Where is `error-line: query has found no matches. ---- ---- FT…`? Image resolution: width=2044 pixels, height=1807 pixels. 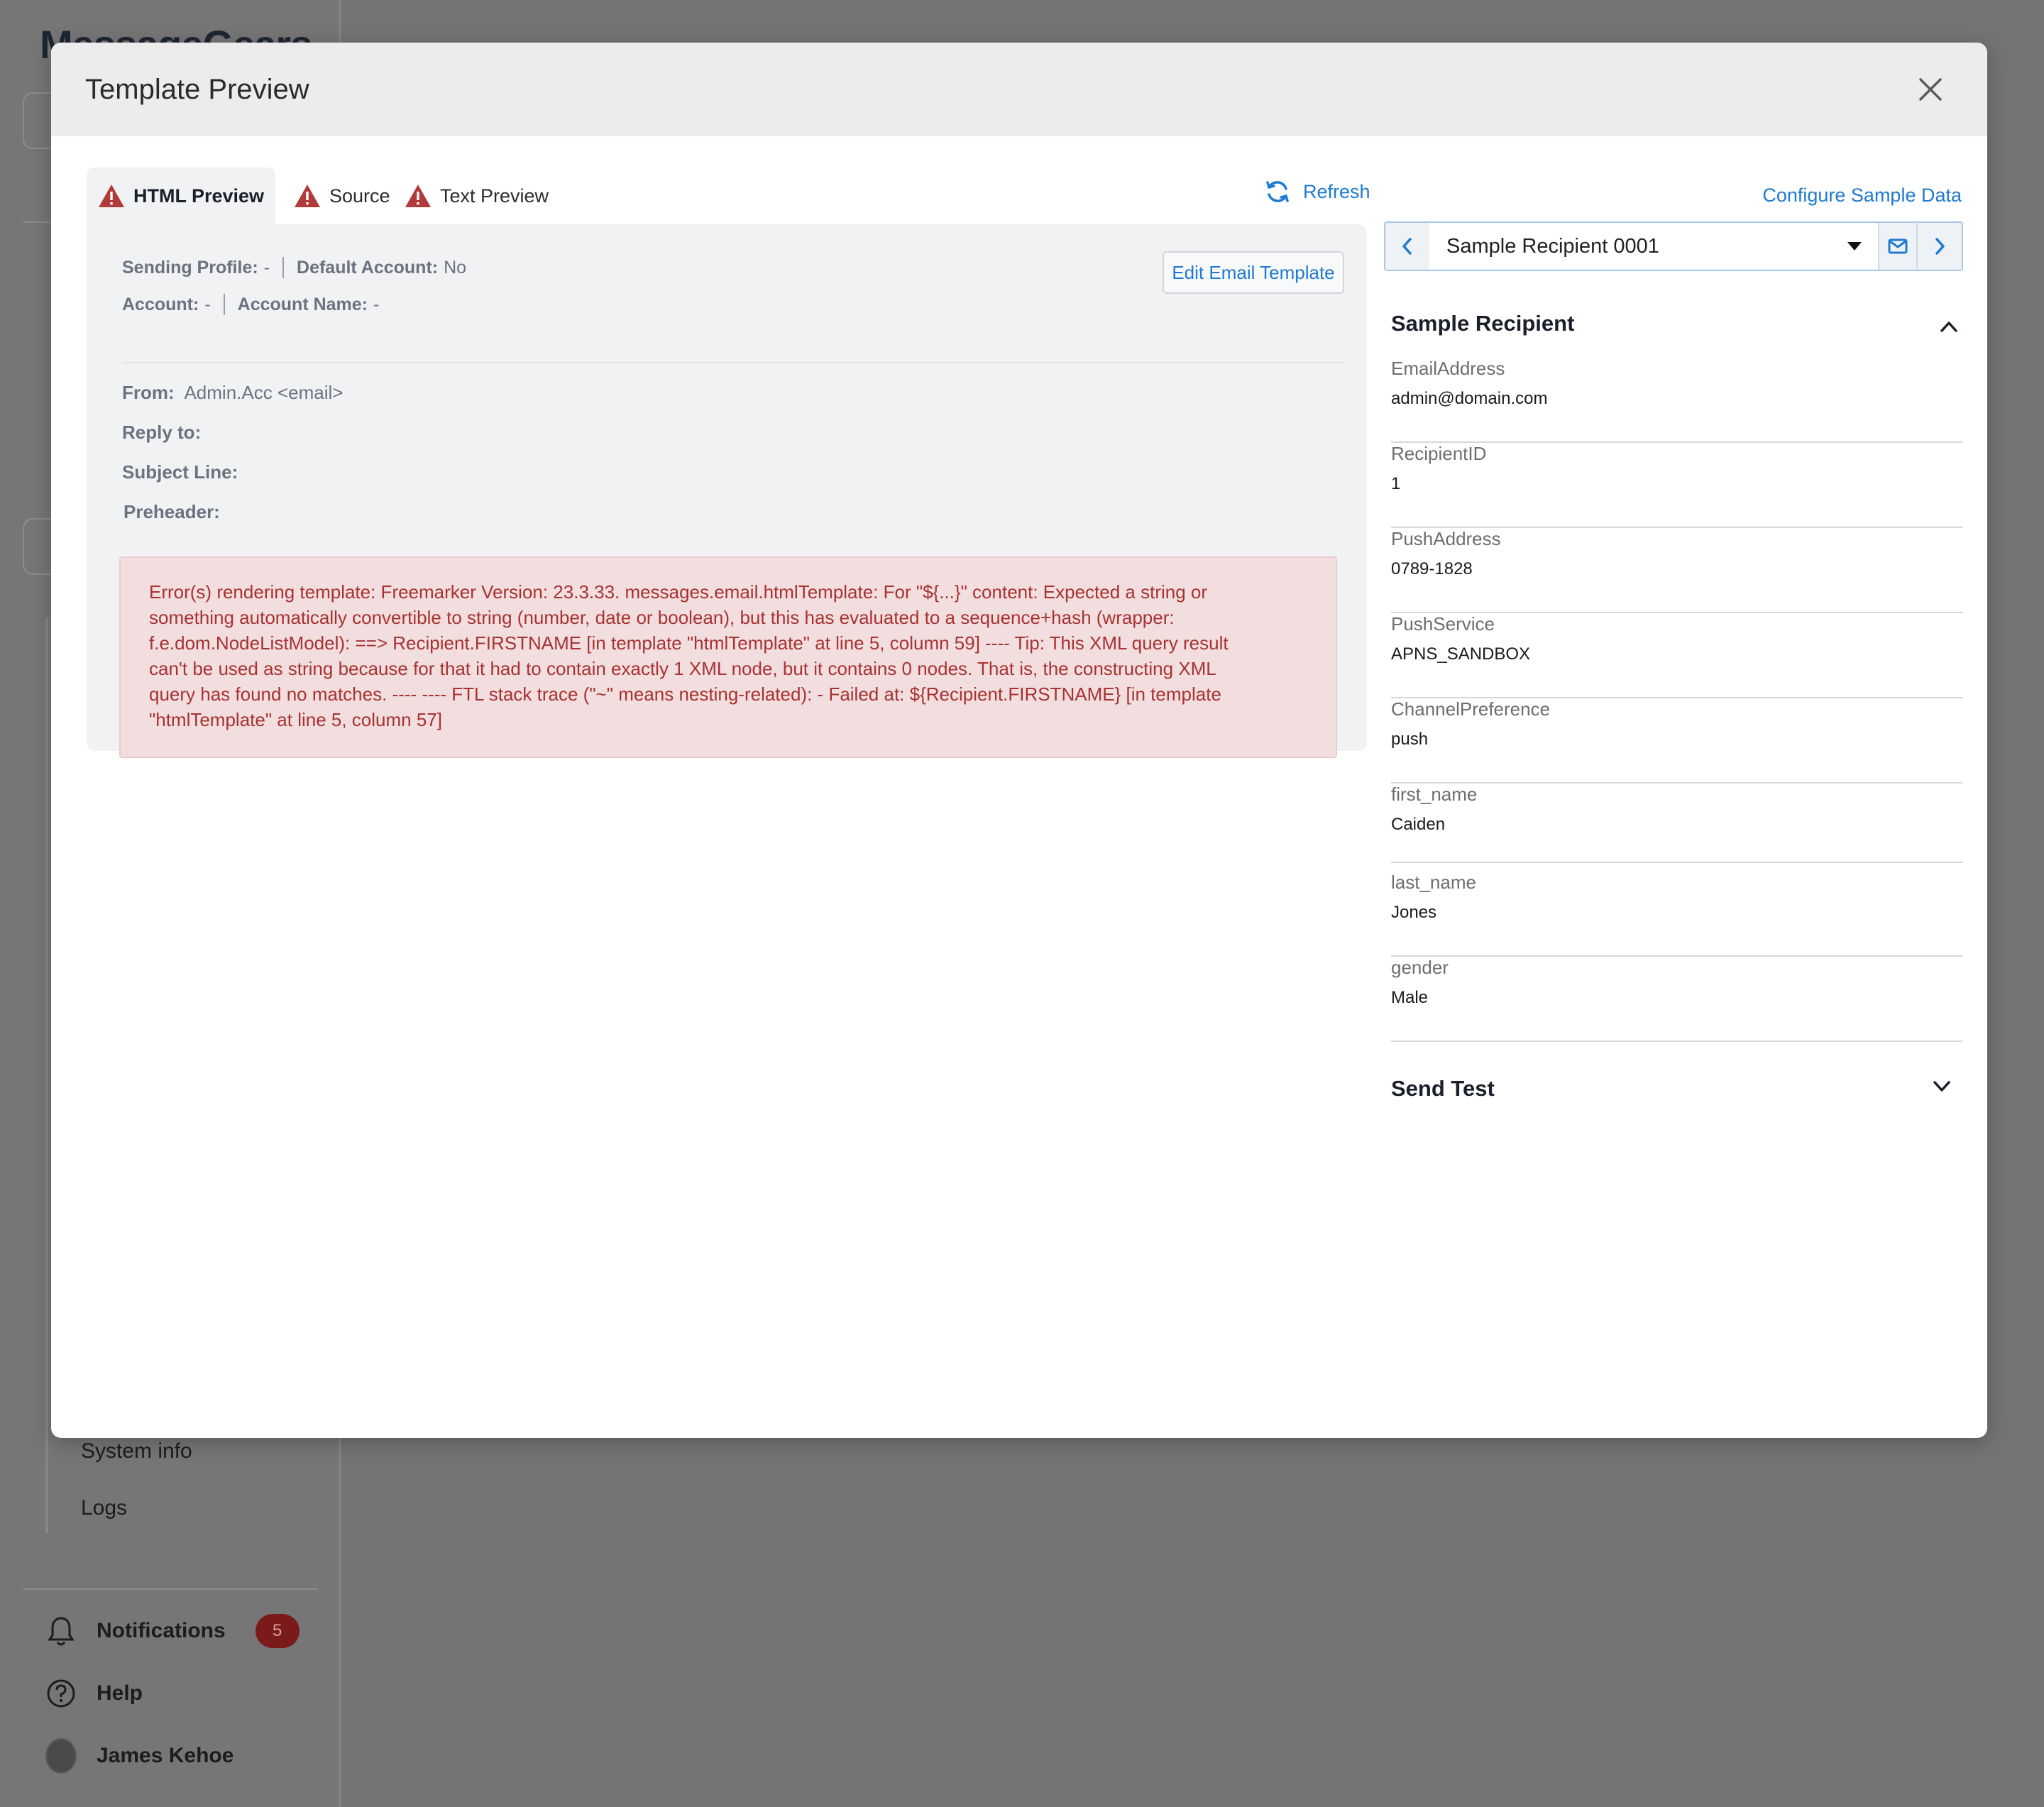
error-line: query has found no matches. ---- ---- FT… is located at coordinates (685, 694).